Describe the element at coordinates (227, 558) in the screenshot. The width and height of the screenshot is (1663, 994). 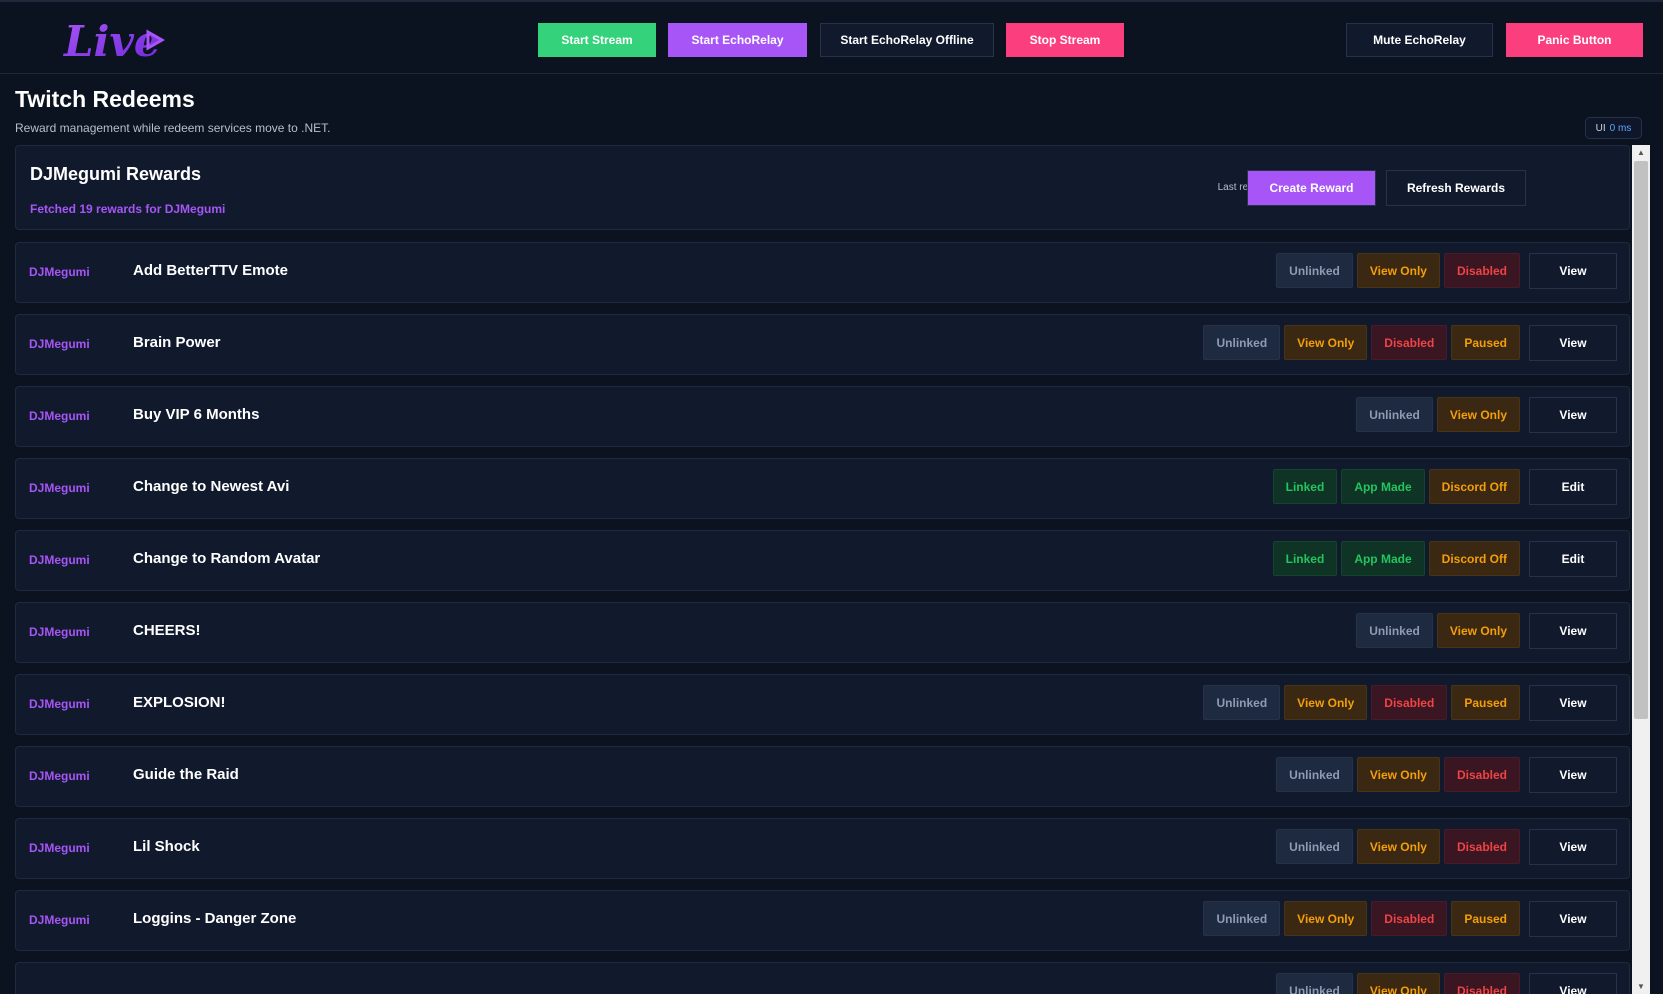
I see `reward-name: Change to Random Avatar` at that location.